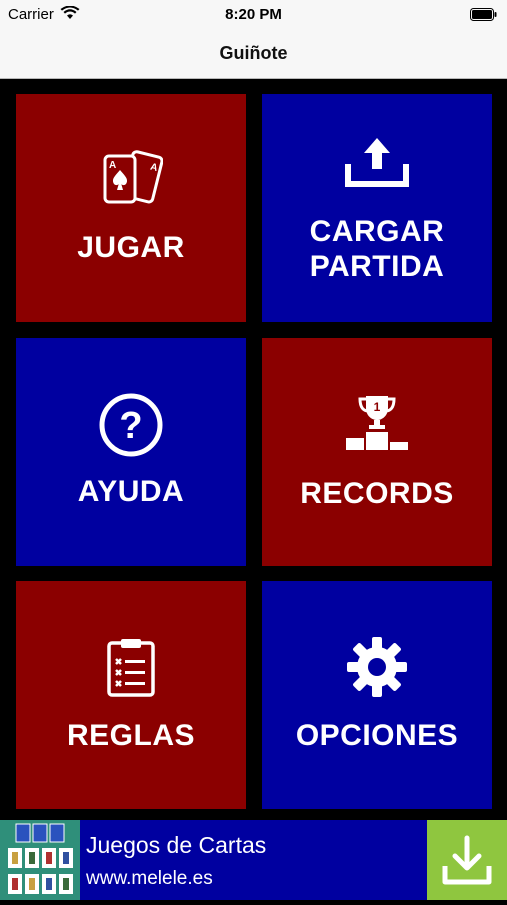 The image size is (507, 905). Describe the element at coordinates (149, 878) in the screenshot. I see `ad-url: www.melele.es` at that location.